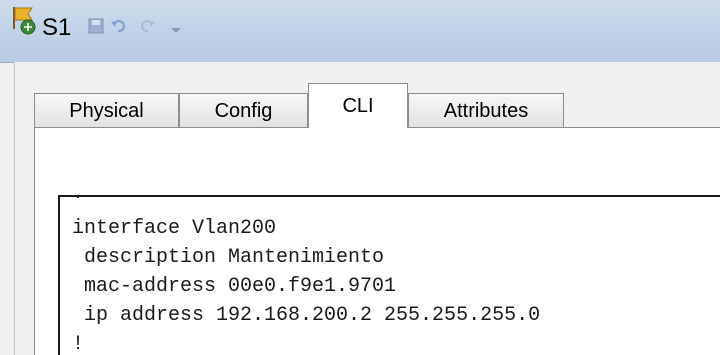 The height and width of the screenshot is (355, 720). What do you see at coordinates (118, 26) in the screenshot?
I see `undo-icon` at bounding box center [118, 26].